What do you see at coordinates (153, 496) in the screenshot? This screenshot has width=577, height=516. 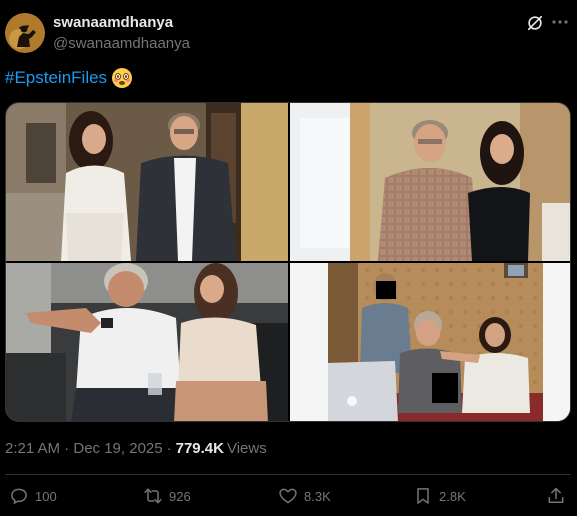 I see `repost-icon` at bounding box center [153, 496].